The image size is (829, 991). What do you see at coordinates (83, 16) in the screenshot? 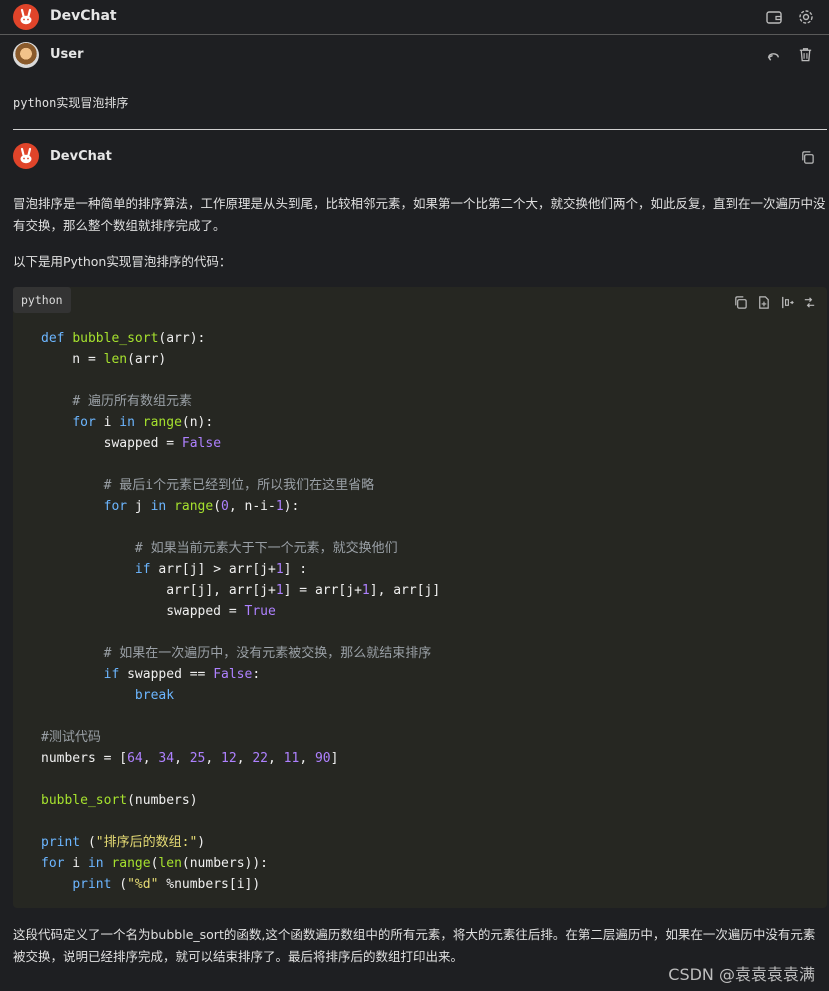
I see `app-title: DevChat` at bounding box center [83, 16].